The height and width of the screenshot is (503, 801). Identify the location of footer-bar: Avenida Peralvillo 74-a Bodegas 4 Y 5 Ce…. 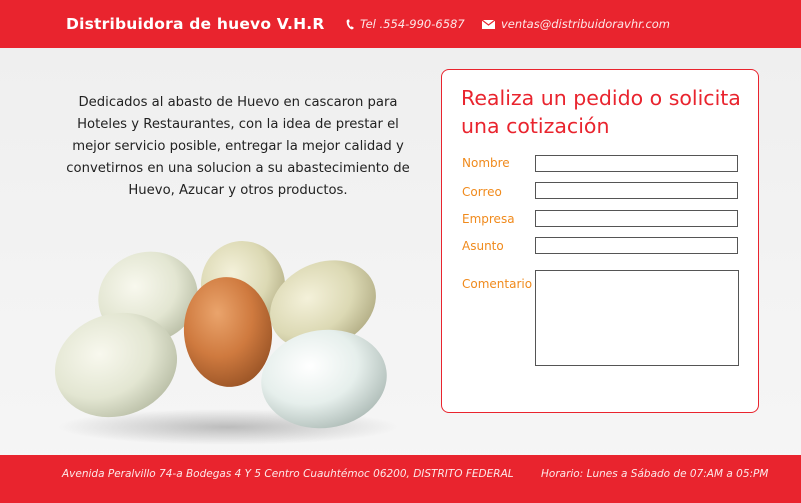
(400, 479).